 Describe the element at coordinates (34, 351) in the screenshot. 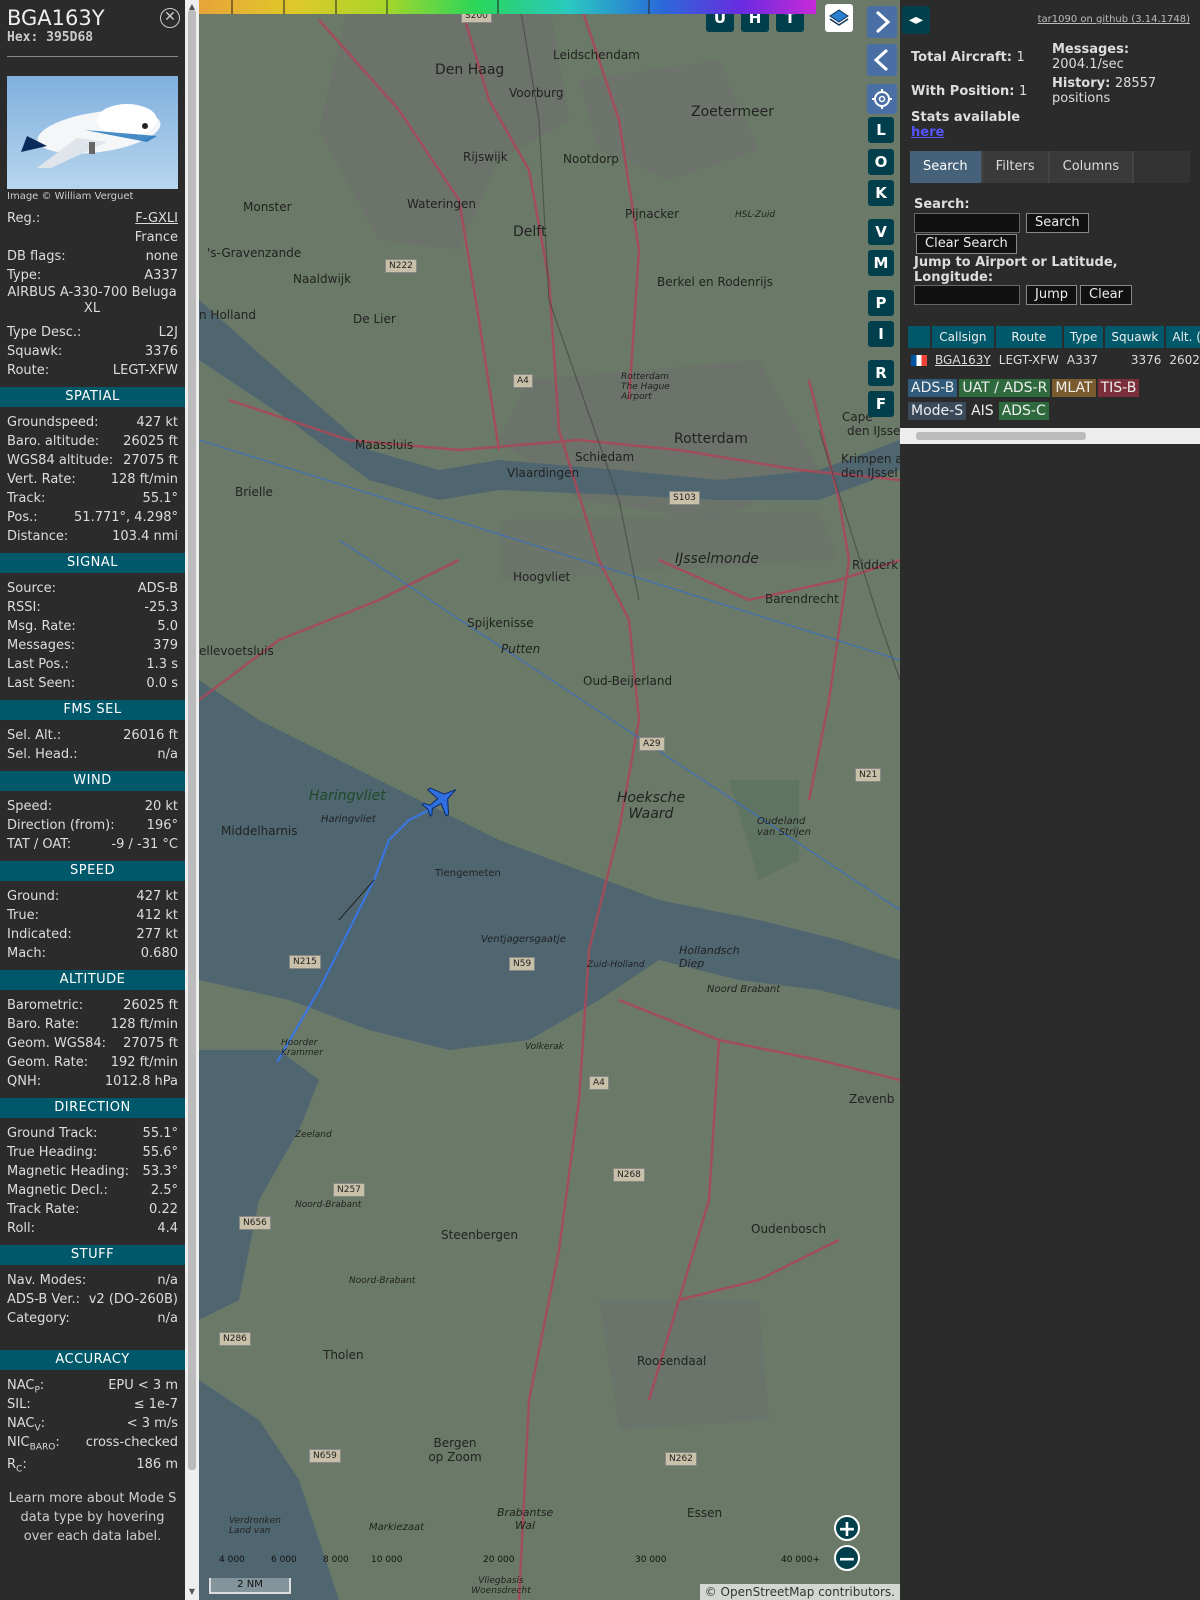

I see `detail-label: Squawk:` at that location.